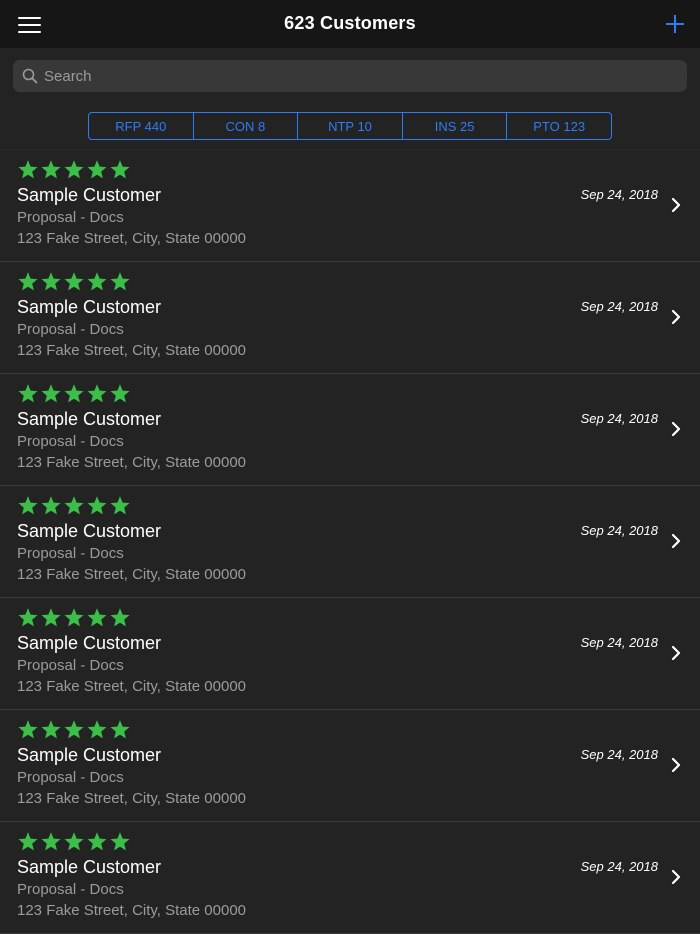 The height and width of the screenshot is (934, 700). What do you see at coordinates (559, 126) in the screenshot?
I see `filter-segment-pto: PTO 123` at bounding box center [559, 126].